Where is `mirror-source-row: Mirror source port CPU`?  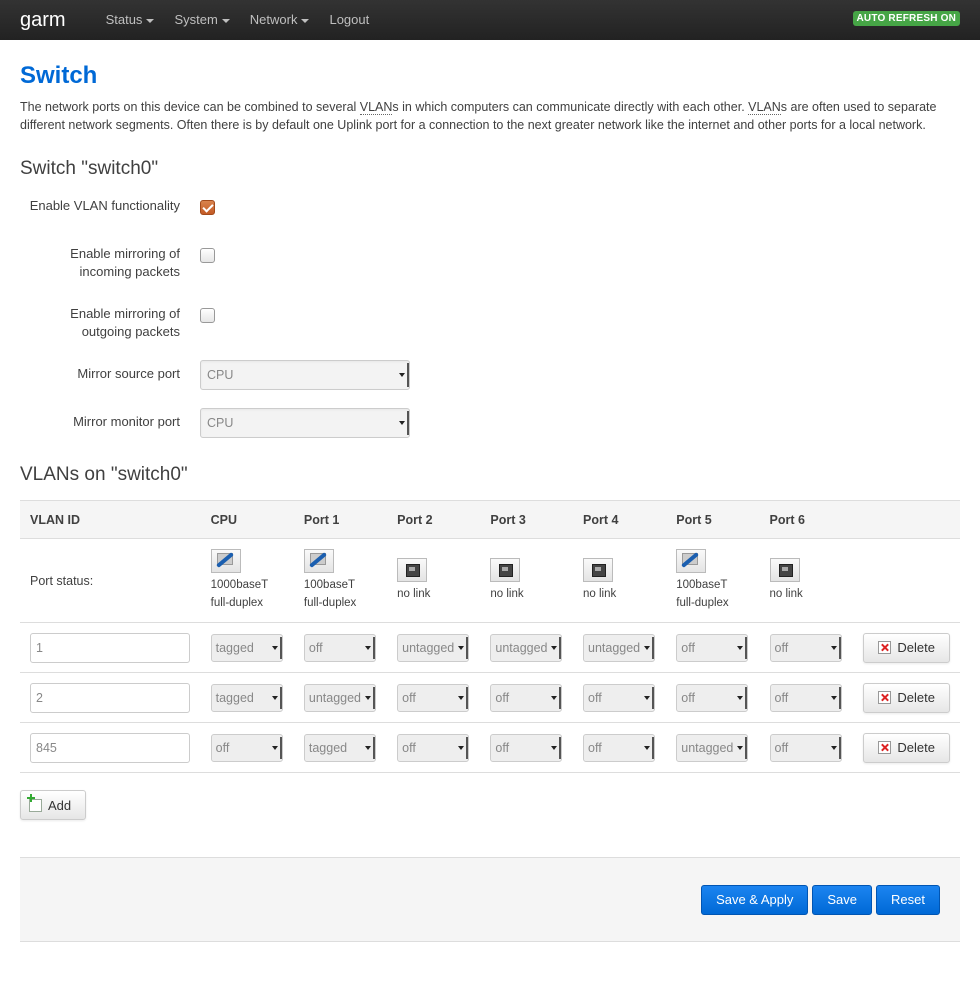
mirror-source-row: Mirror source port CPU is located at coordinates (490, 382).